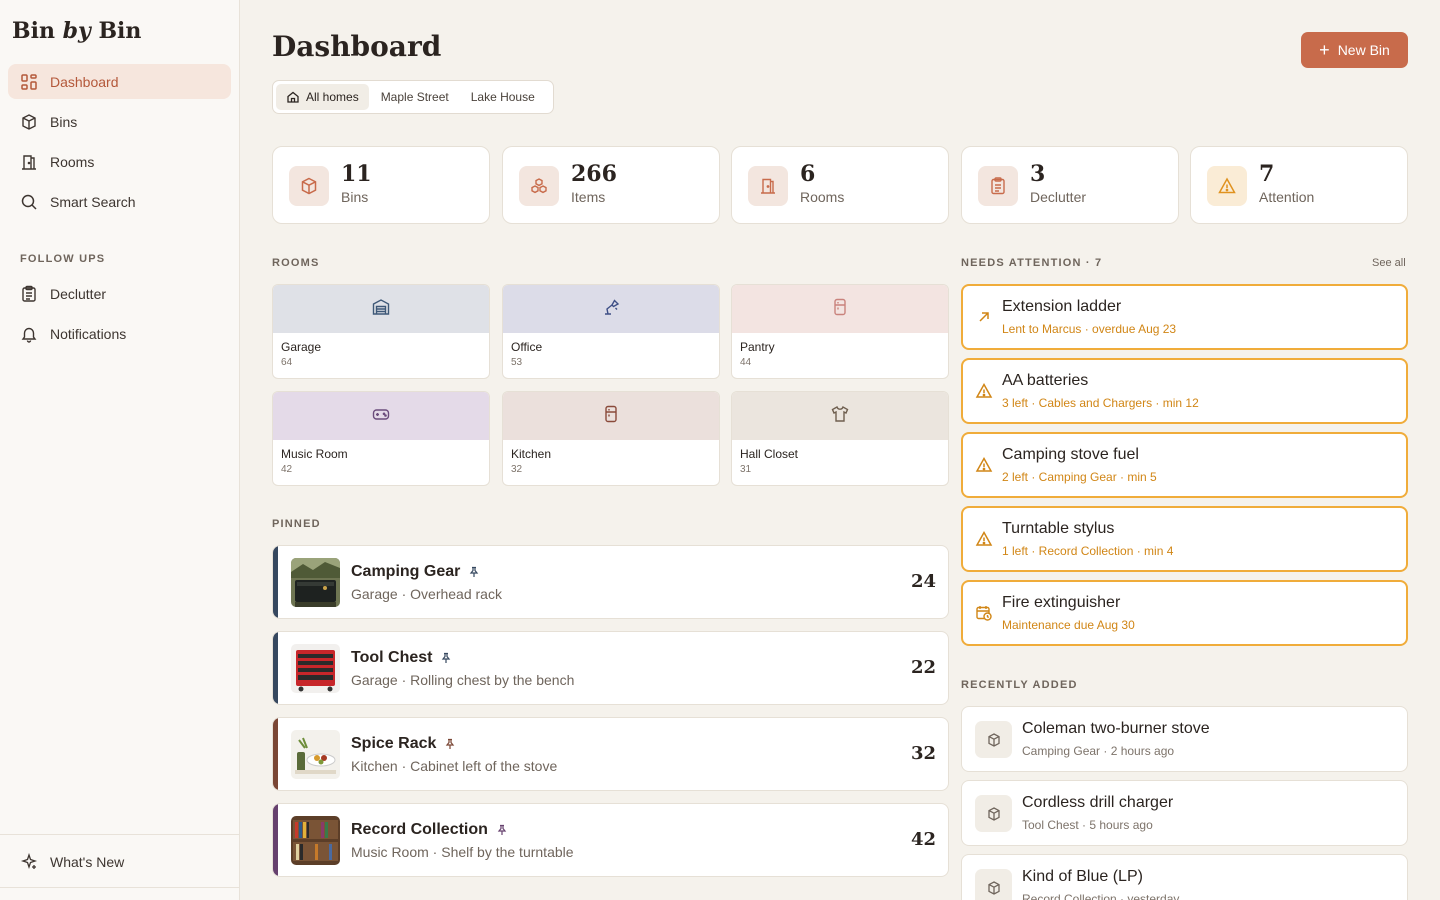  I want to click on sidebar-item-notifications: Notifications, so click(119, 333).